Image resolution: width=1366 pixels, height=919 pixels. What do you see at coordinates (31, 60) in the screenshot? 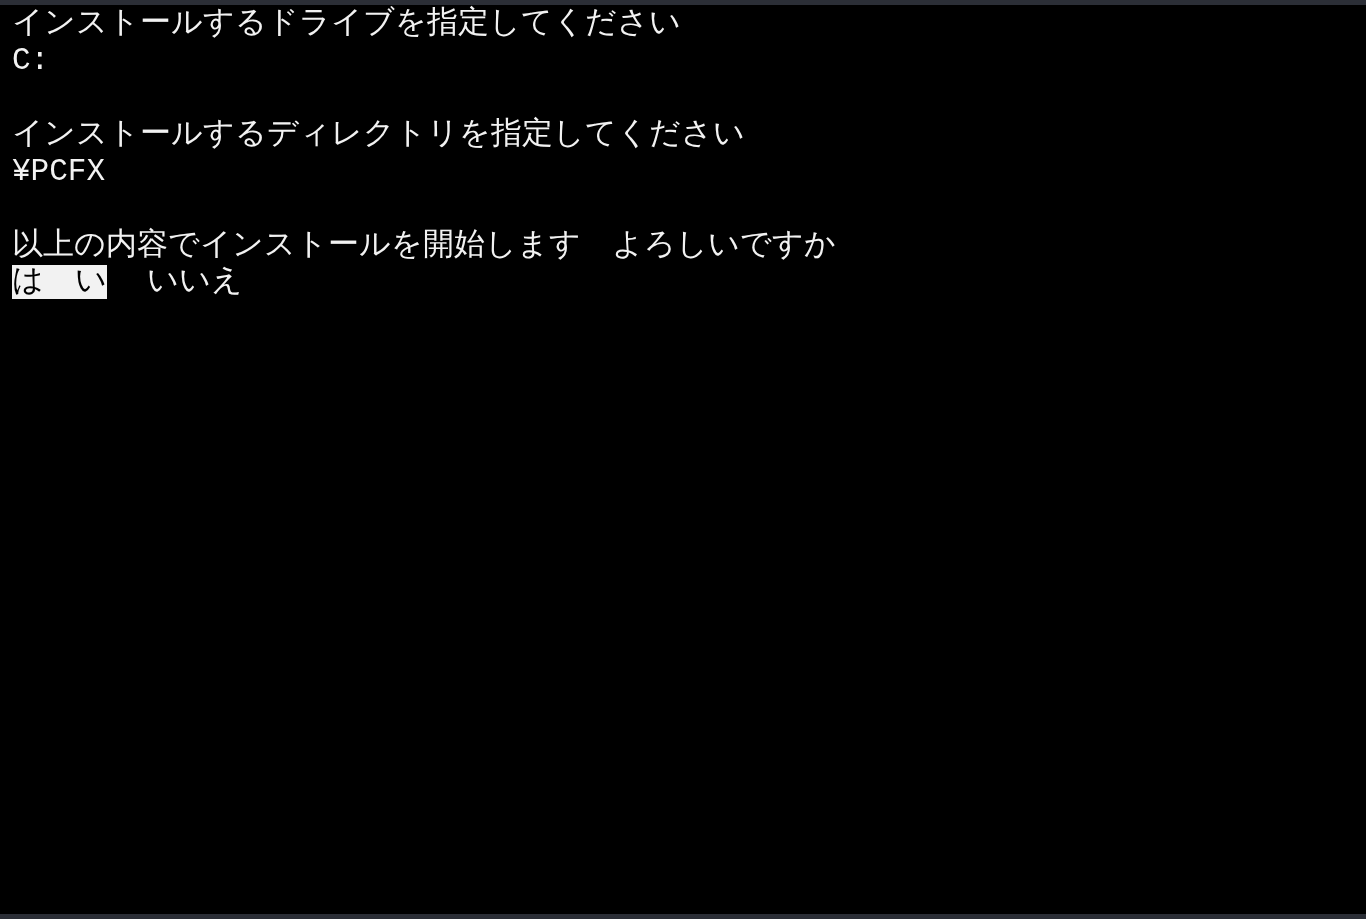
I see `input-value: C:` at bounding box center [31, 60].